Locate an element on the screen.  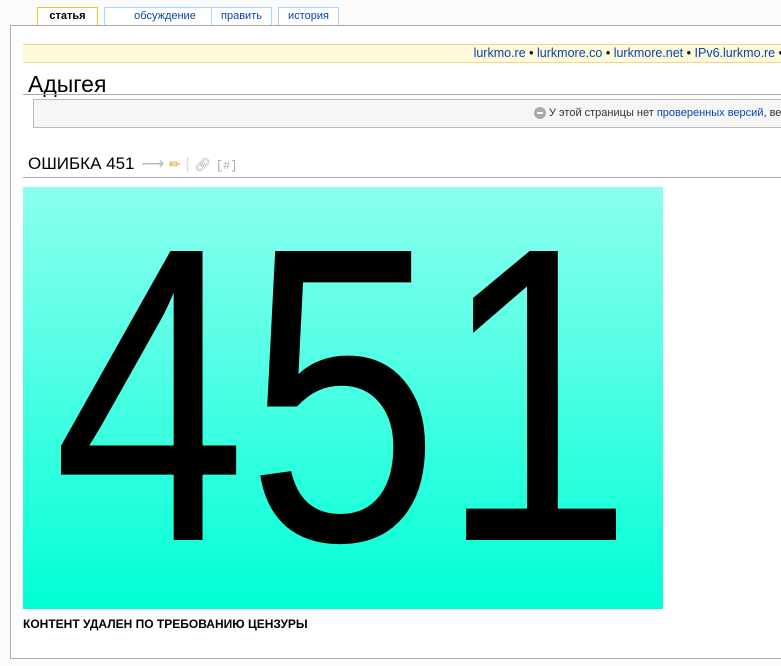
flagged-text-tail: , вер is located at coordinates (772, 113).